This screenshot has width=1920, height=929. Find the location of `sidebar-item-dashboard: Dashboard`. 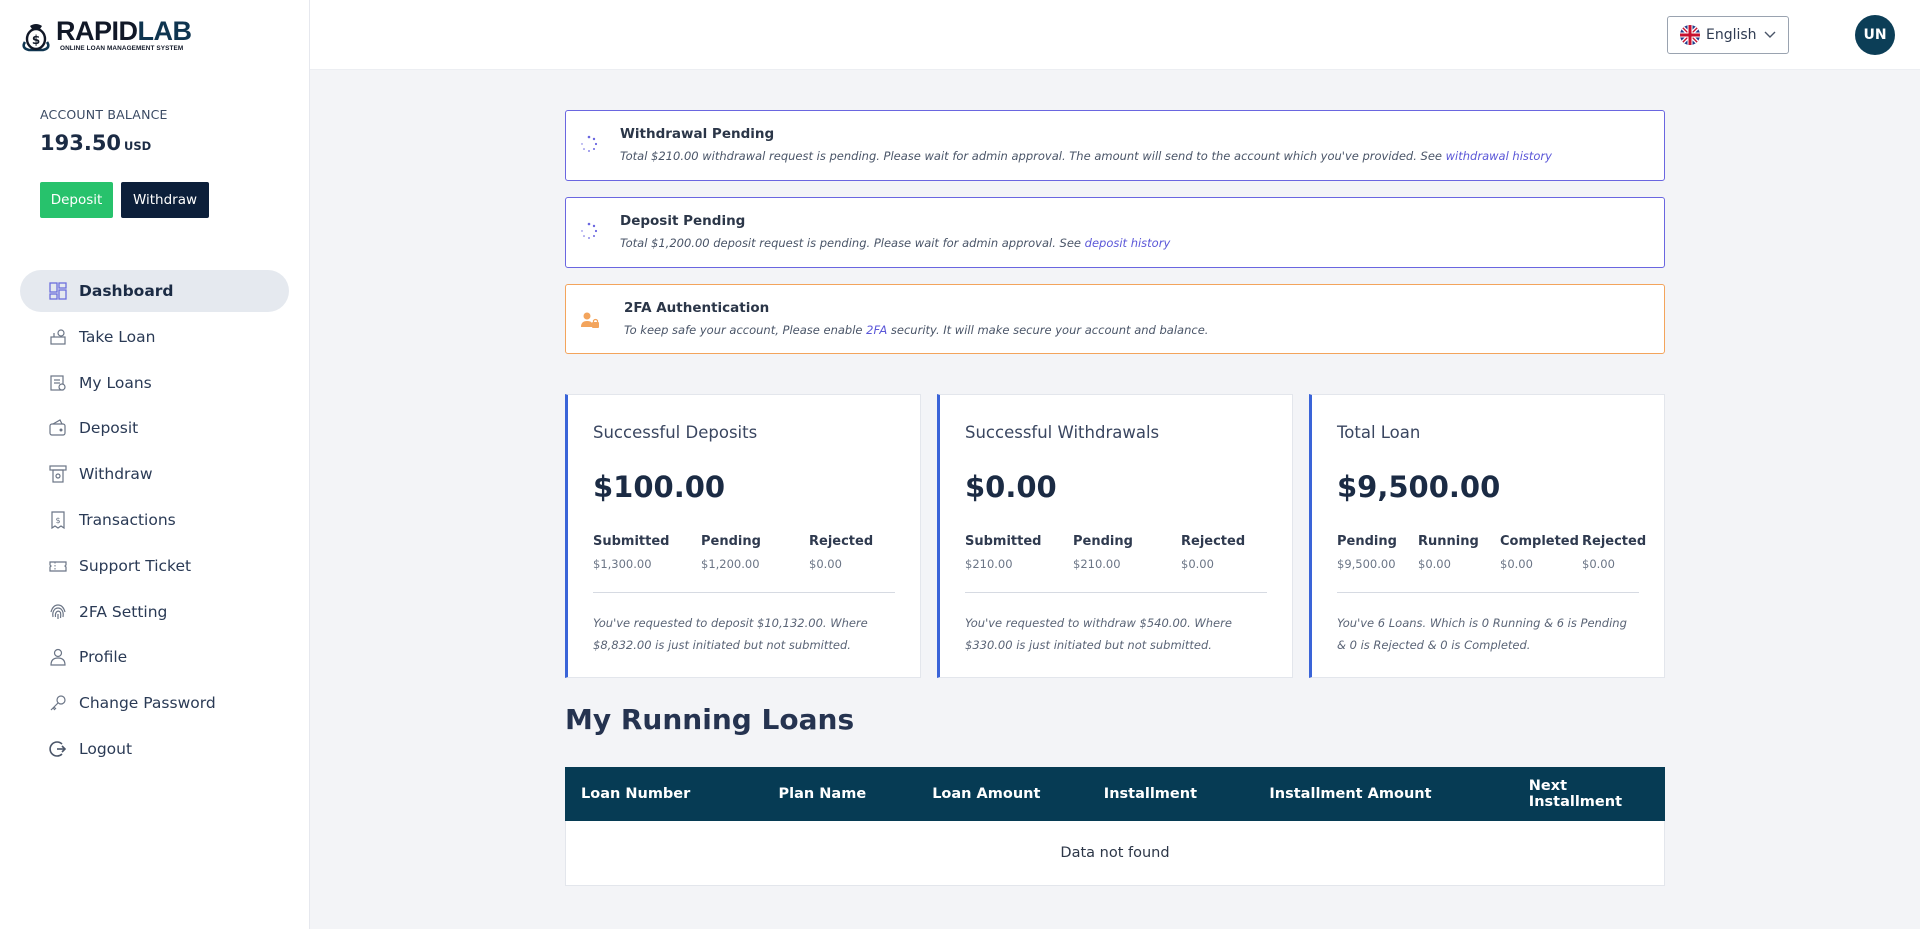

sidebar-item-dashboard: Dashboard is located at coordinates (154, 291).